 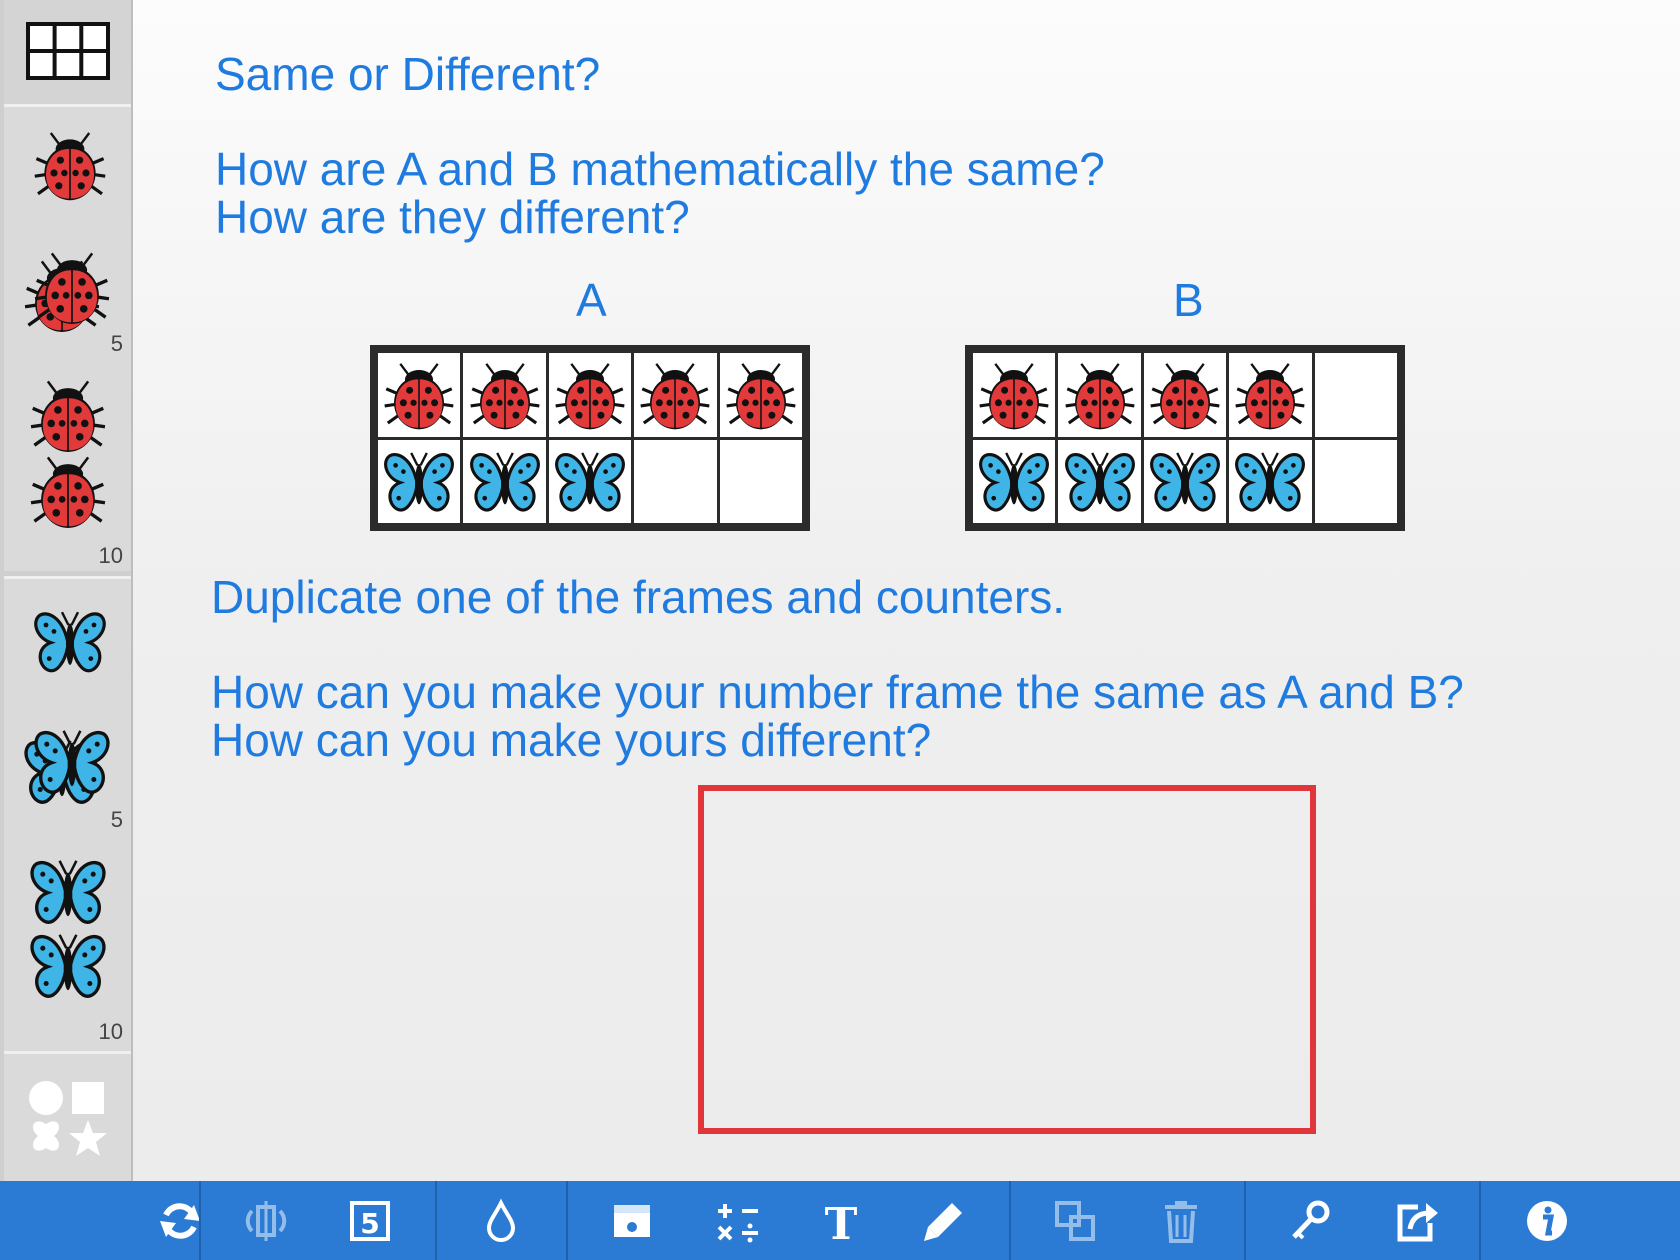 I want to click on key-button, so click(x=1310, y=1220).